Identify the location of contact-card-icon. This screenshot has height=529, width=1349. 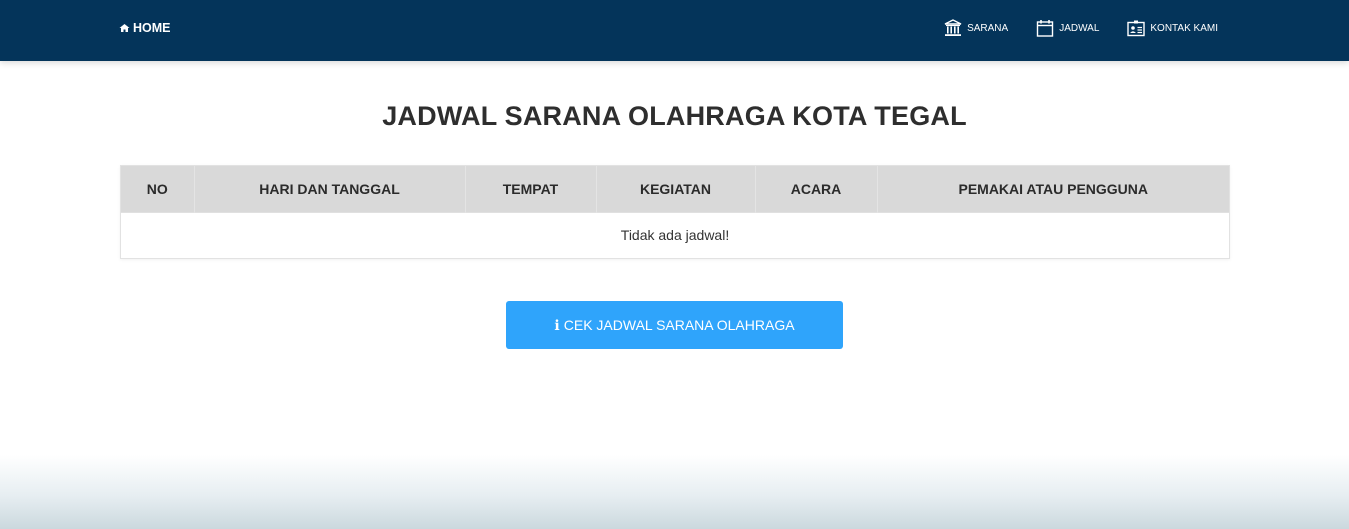
(1136, 28).